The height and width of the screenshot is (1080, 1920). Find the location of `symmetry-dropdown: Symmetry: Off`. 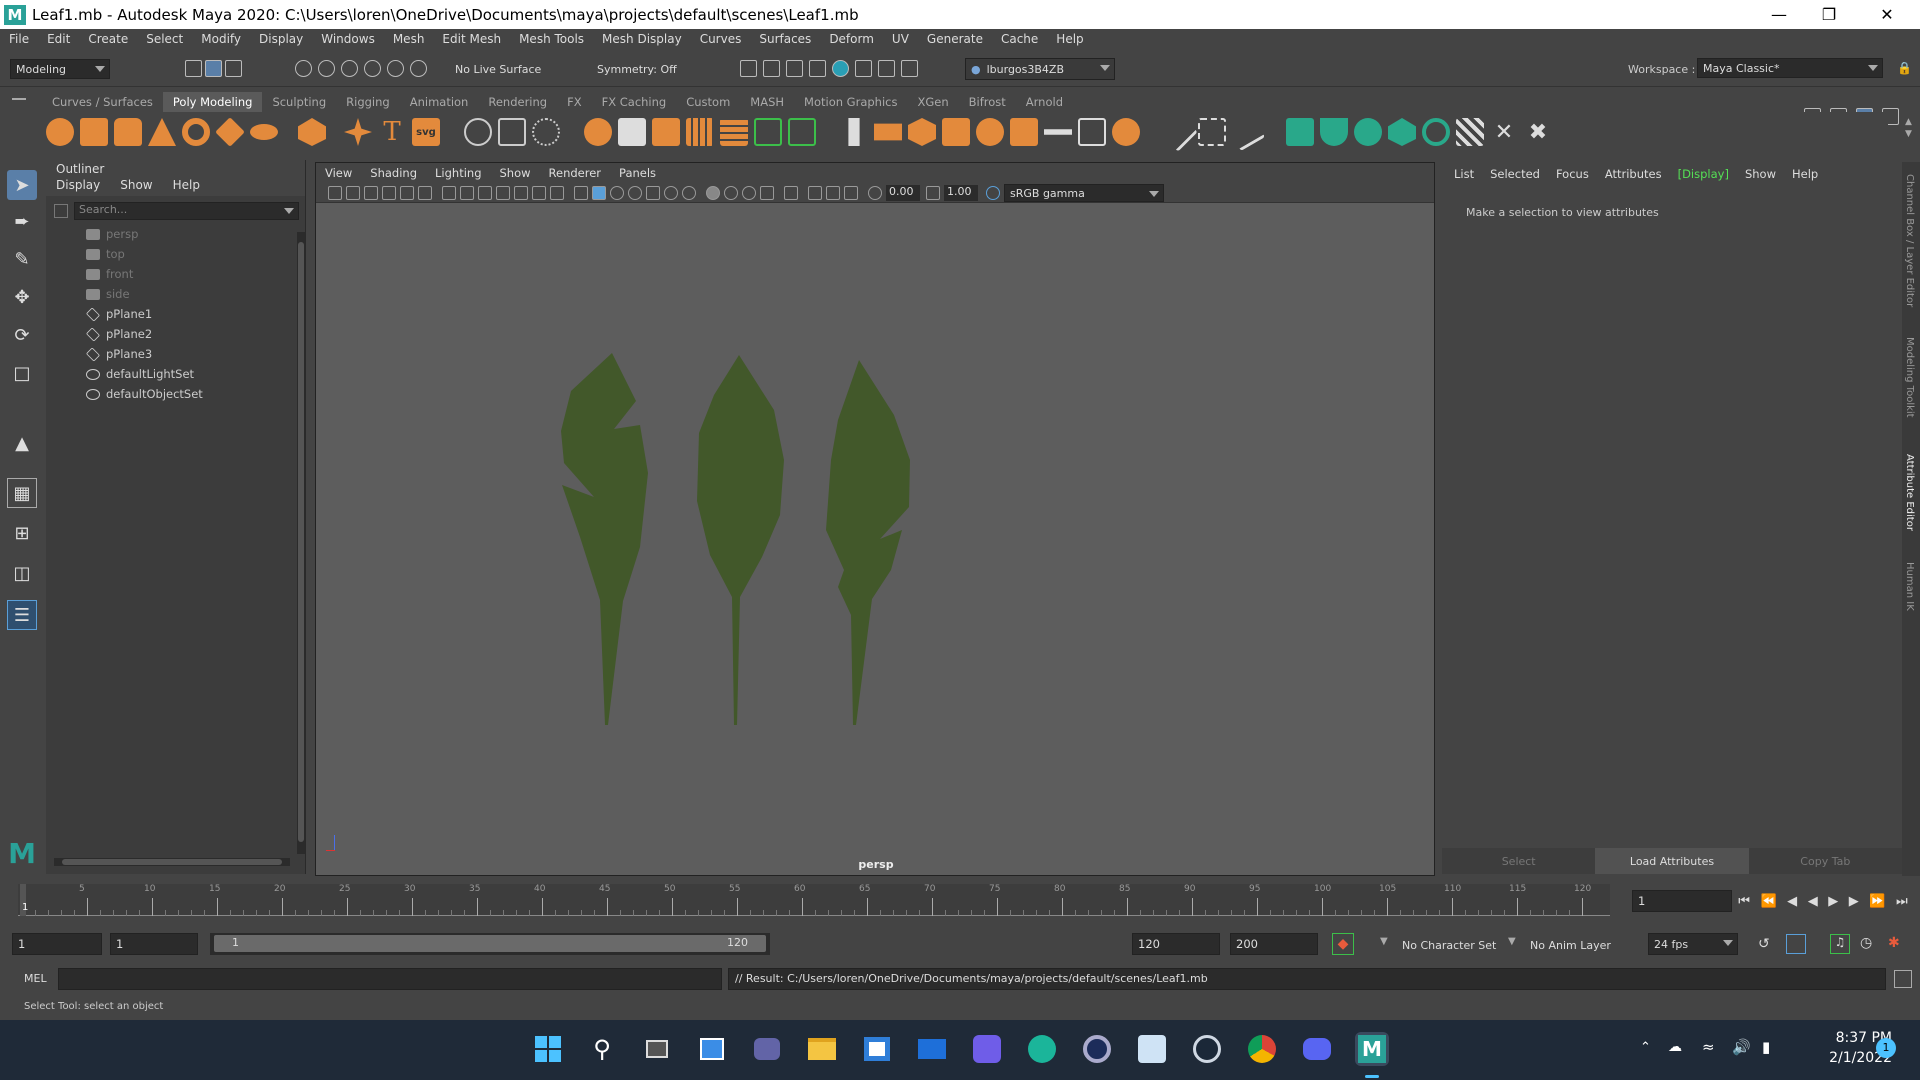

symmetry-dropdown: Symmetry: Off is located at coordinates (642, 69).